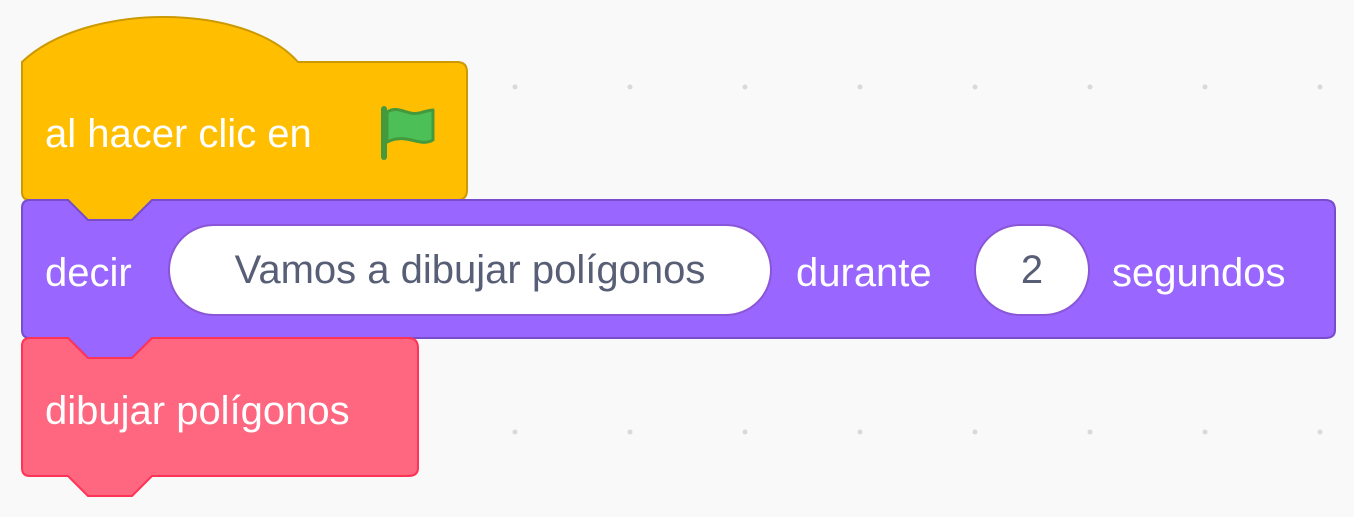 The height and width of the screenshot is (517, 1354). I want to click on when-flag-clicked-label: al hacer clic en, so click(178, 134).